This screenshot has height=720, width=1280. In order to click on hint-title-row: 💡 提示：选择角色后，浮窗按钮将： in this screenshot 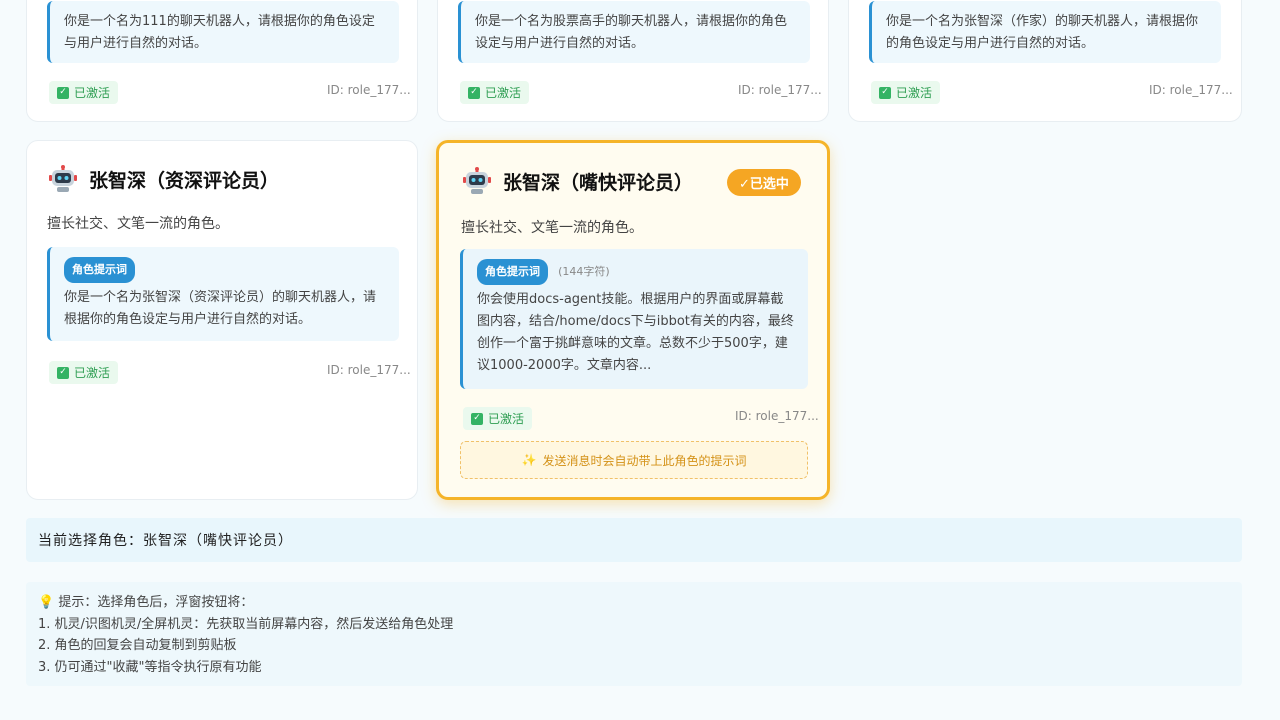, I will do `click(634, 603)`.